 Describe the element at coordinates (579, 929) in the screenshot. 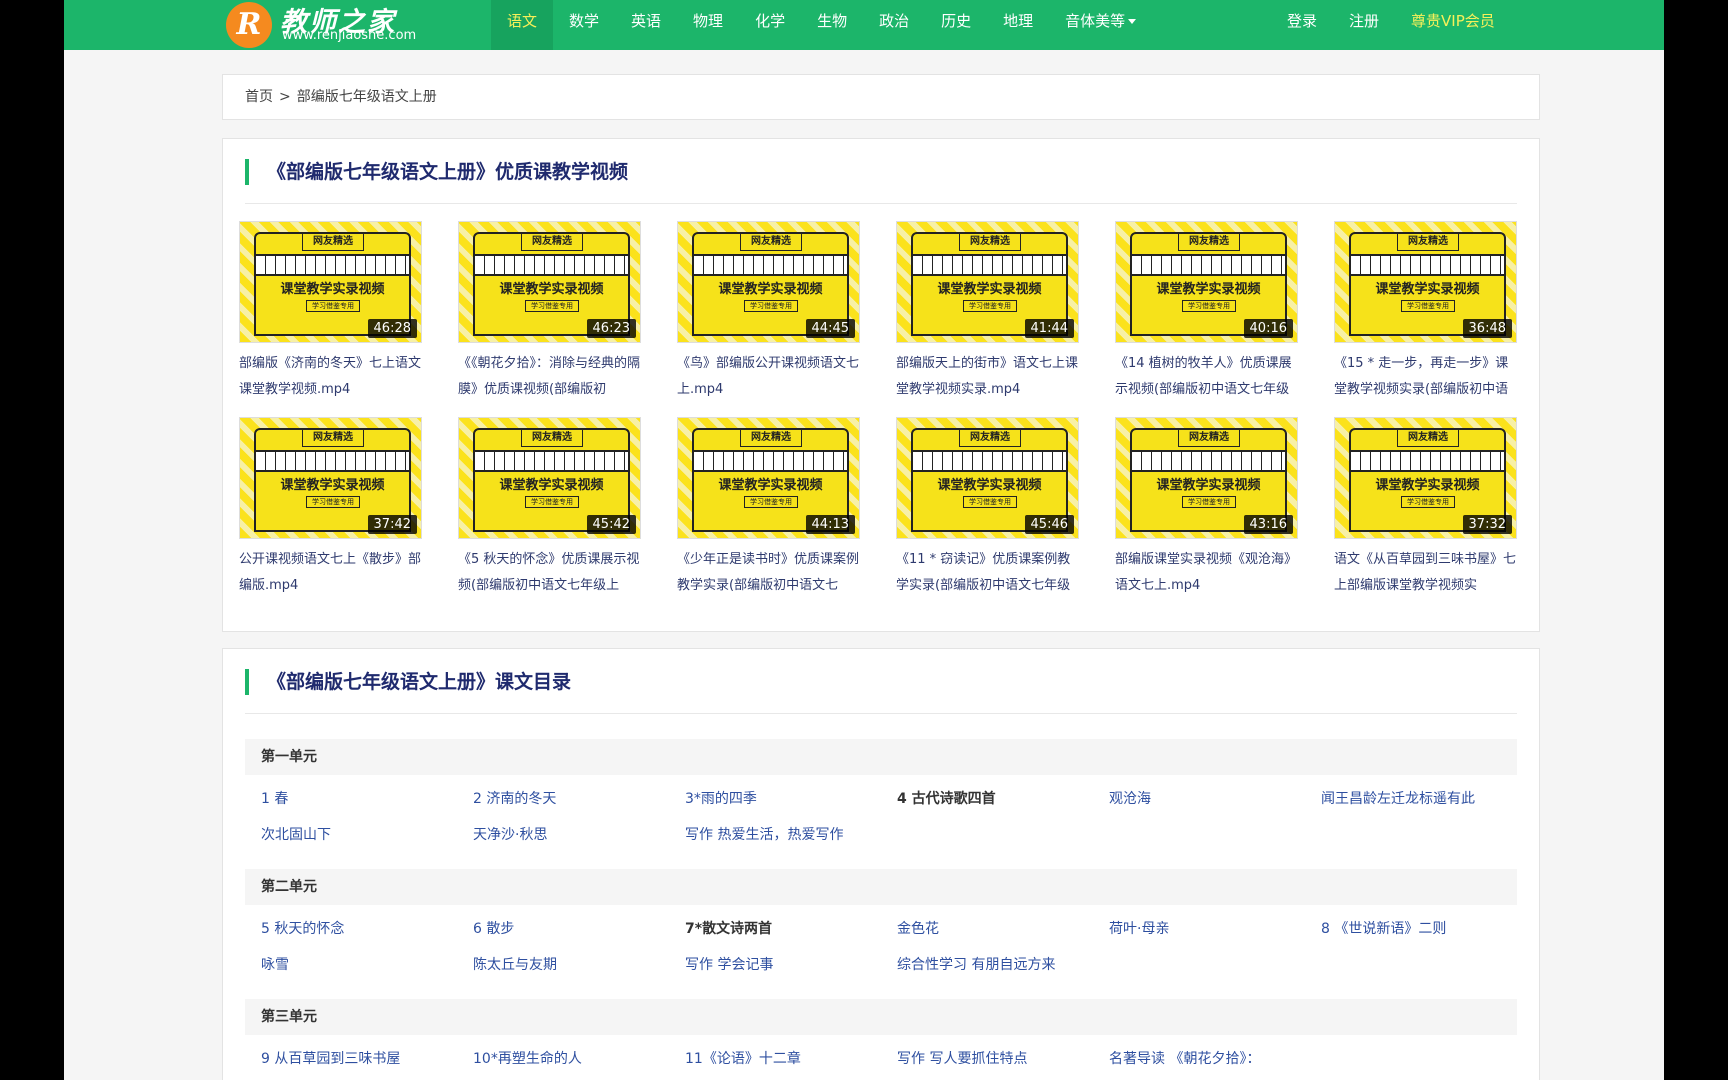

I see `lesson-link: 6 散步` at that location.